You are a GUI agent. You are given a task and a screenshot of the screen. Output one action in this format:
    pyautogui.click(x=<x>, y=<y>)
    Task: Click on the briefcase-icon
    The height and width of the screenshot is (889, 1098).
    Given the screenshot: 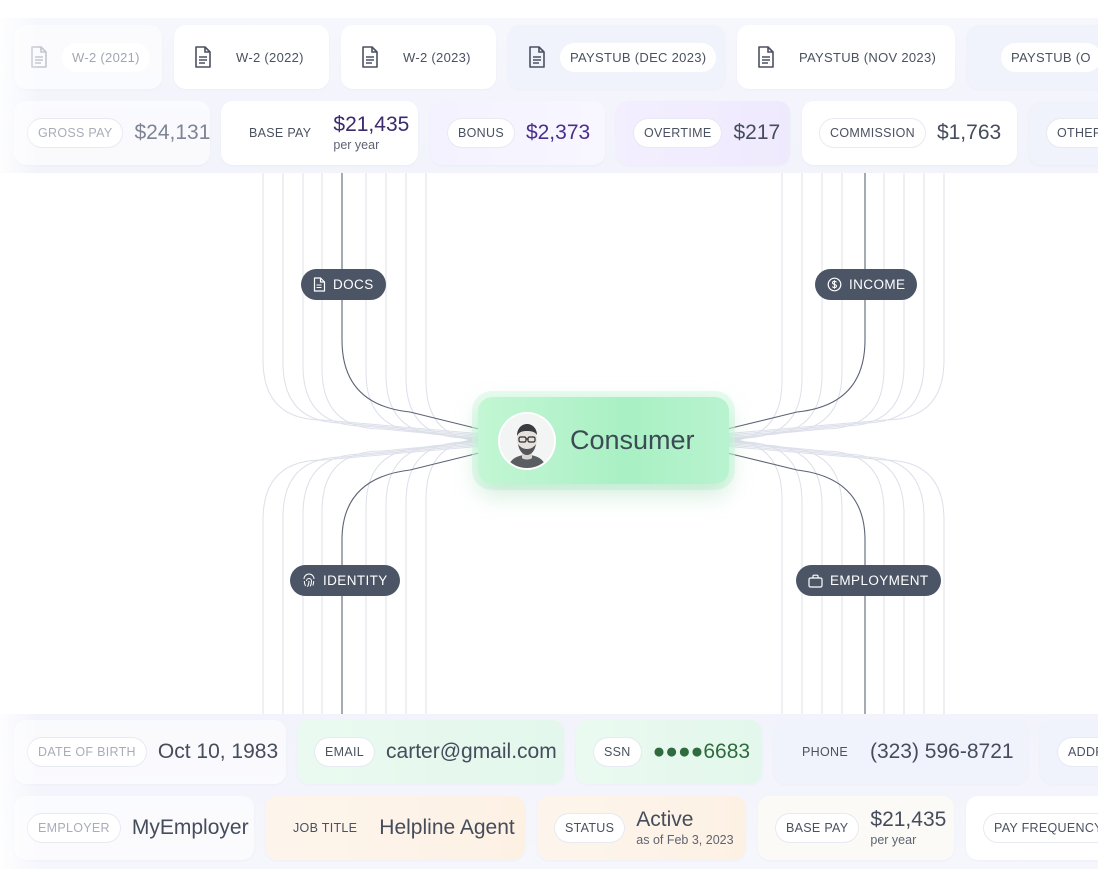 What is the action you would take?
    pyautogui.click(x=815, y=581)
    